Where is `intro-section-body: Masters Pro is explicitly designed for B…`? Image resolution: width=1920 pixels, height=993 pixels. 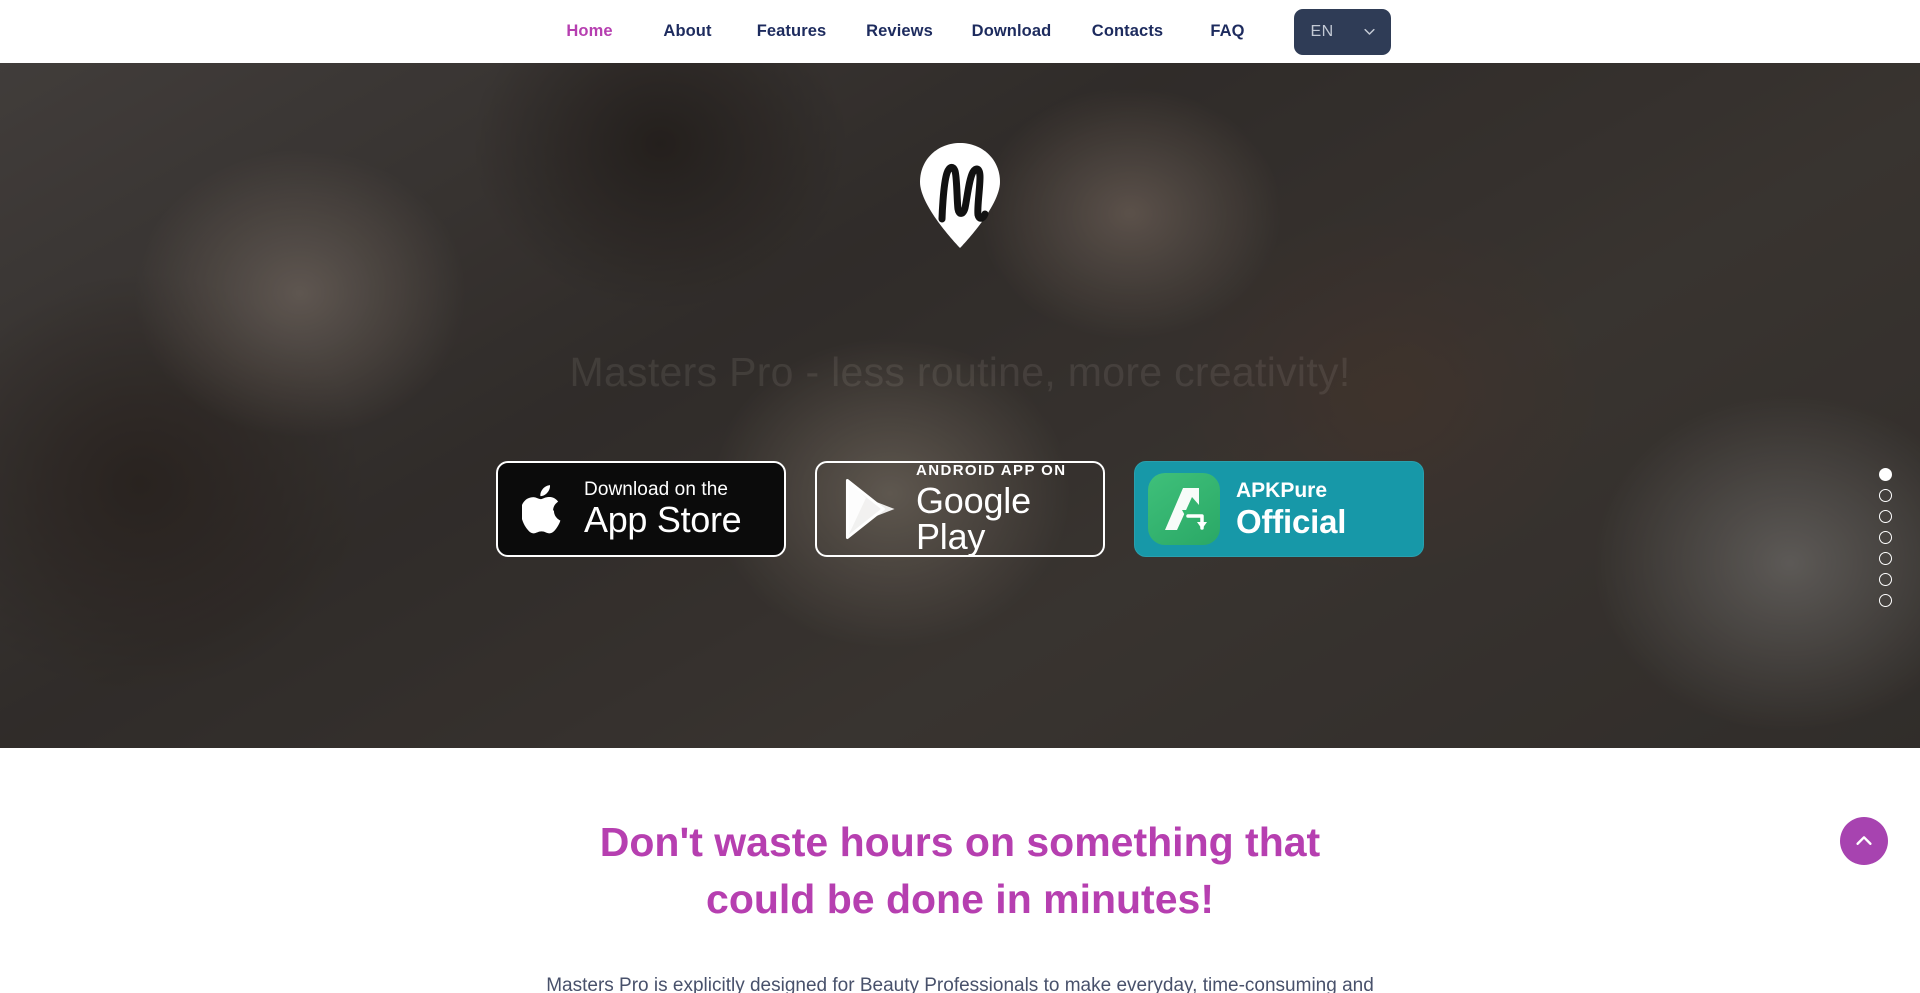 intro-section-body: Masters Pro is explicitly designed for B… is located at coordinates (960, 984).